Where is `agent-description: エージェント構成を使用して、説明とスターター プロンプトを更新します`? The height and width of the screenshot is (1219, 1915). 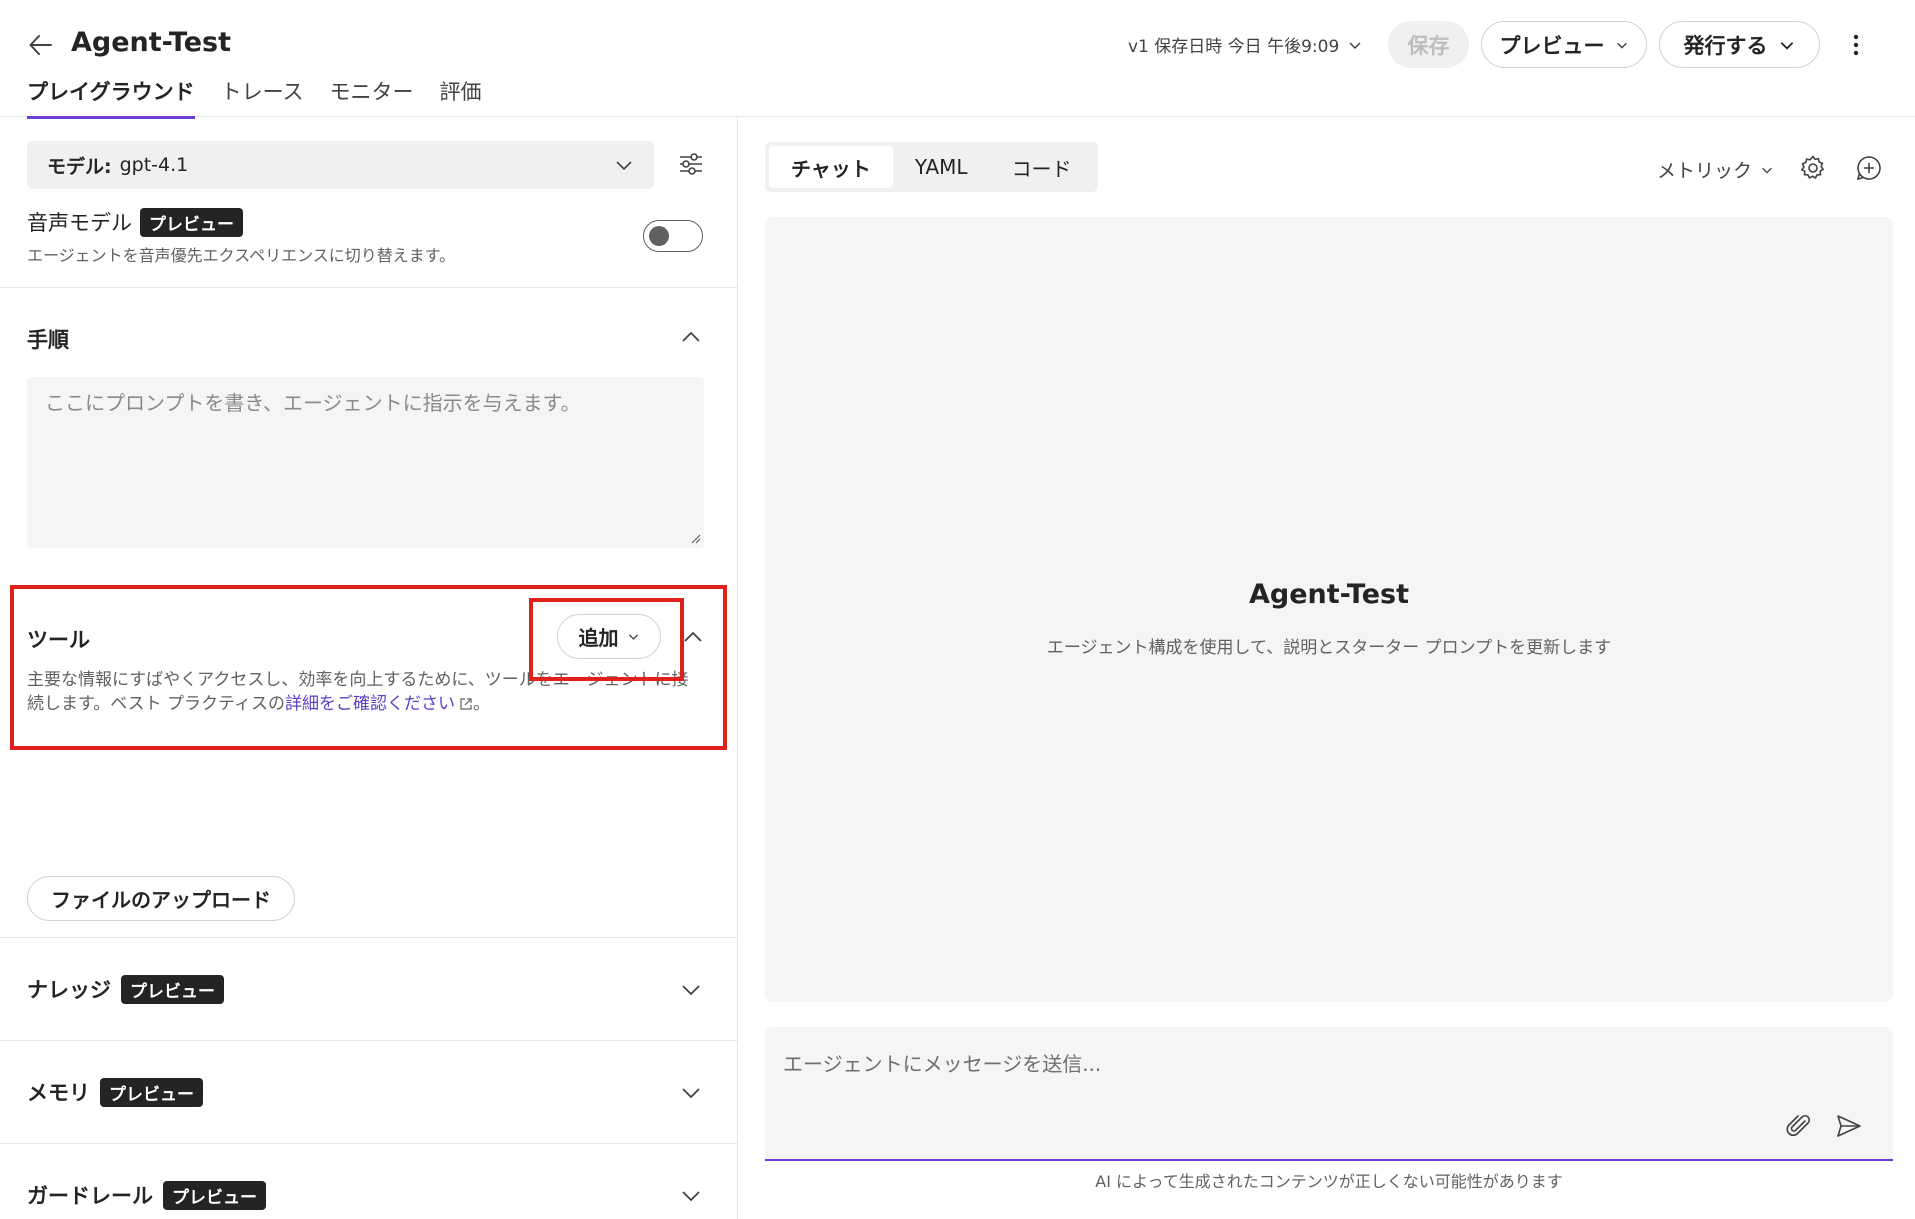 agent-description: エージェント構成を使用して、説明とスターター プロンプトを更新します is located at coordinates (1329, 648).